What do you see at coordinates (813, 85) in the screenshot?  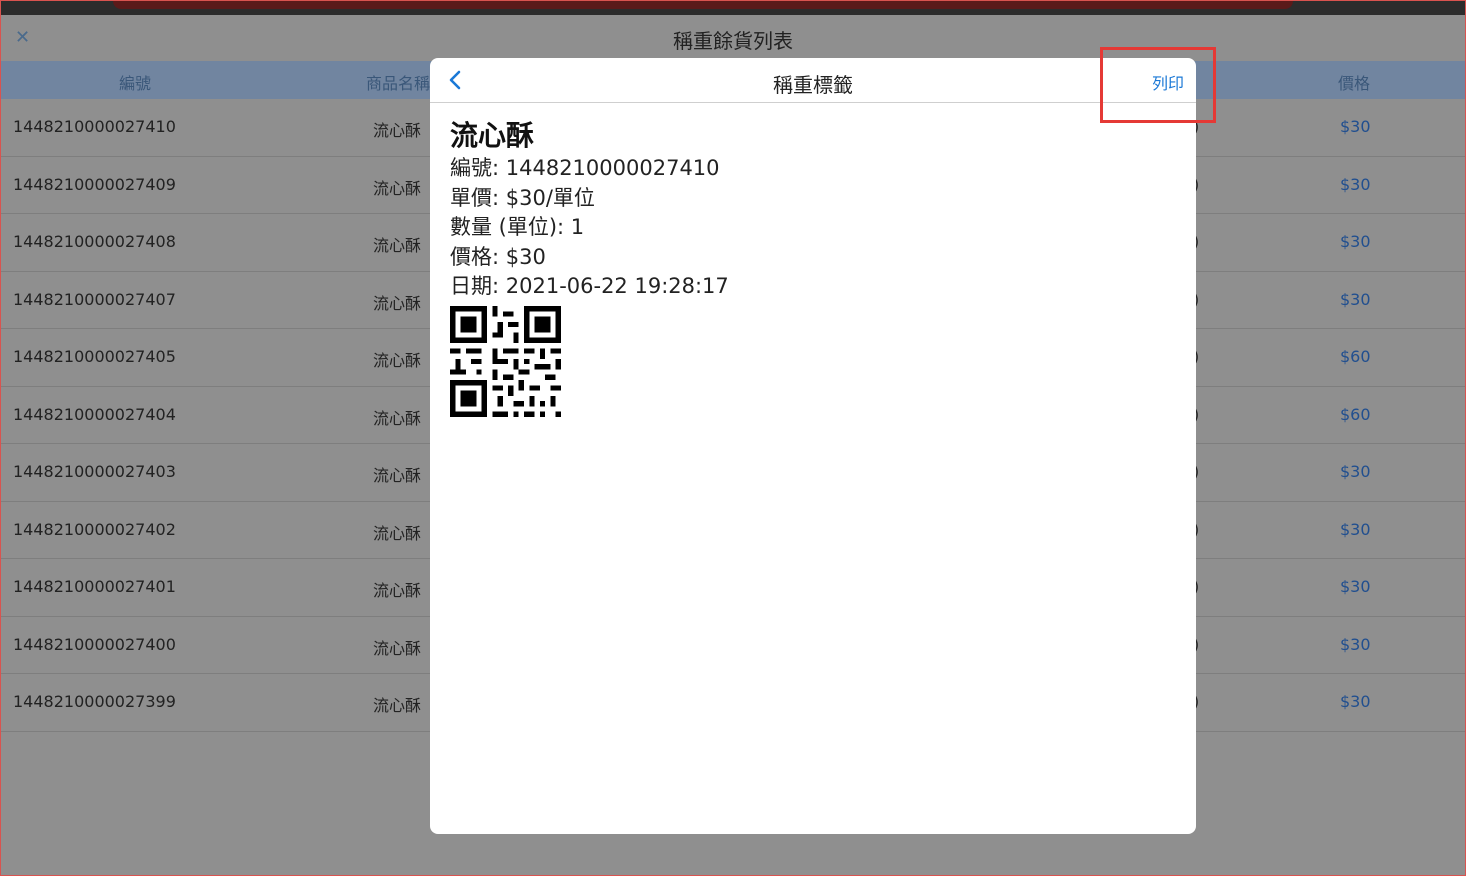 I see `modal-title: 稱重標籤` at bounding box center [813, 85].